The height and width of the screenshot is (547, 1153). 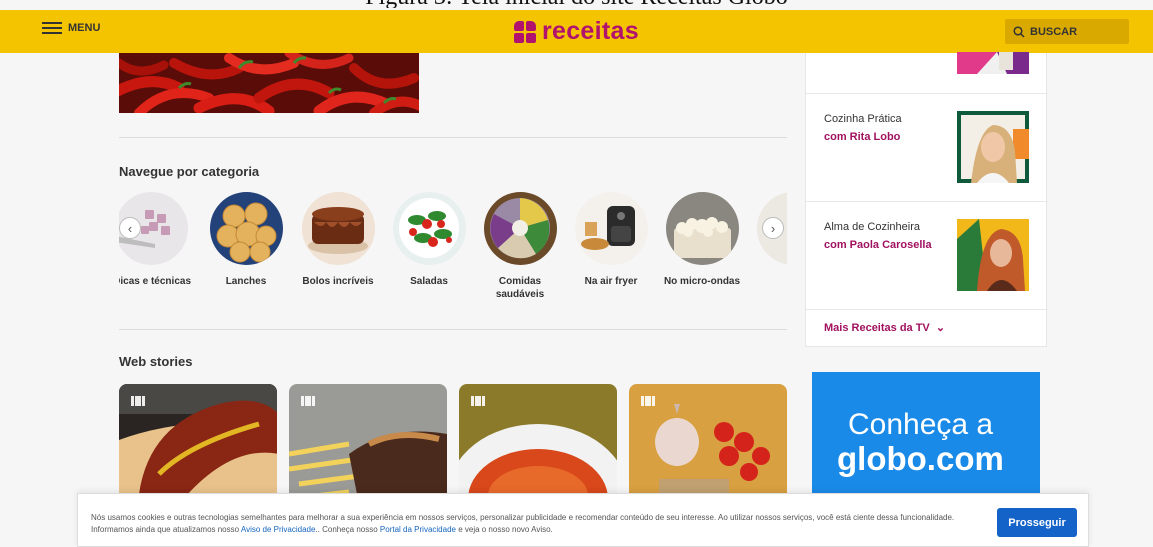 I want to click on carousel-next-button: ›, so click(x=773, y=228).